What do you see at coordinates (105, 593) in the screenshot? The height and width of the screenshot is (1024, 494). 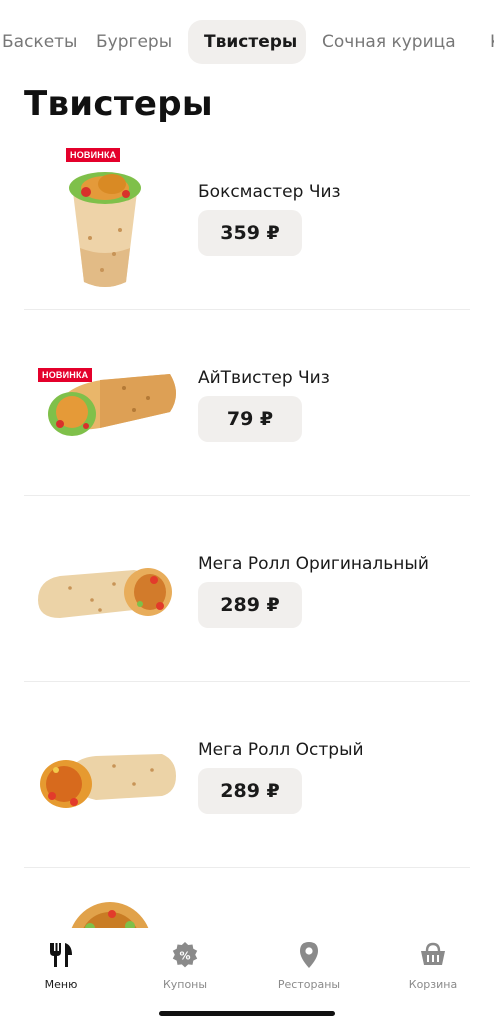 I see `mega-roll-original-image` at bounding box center [105, 593].